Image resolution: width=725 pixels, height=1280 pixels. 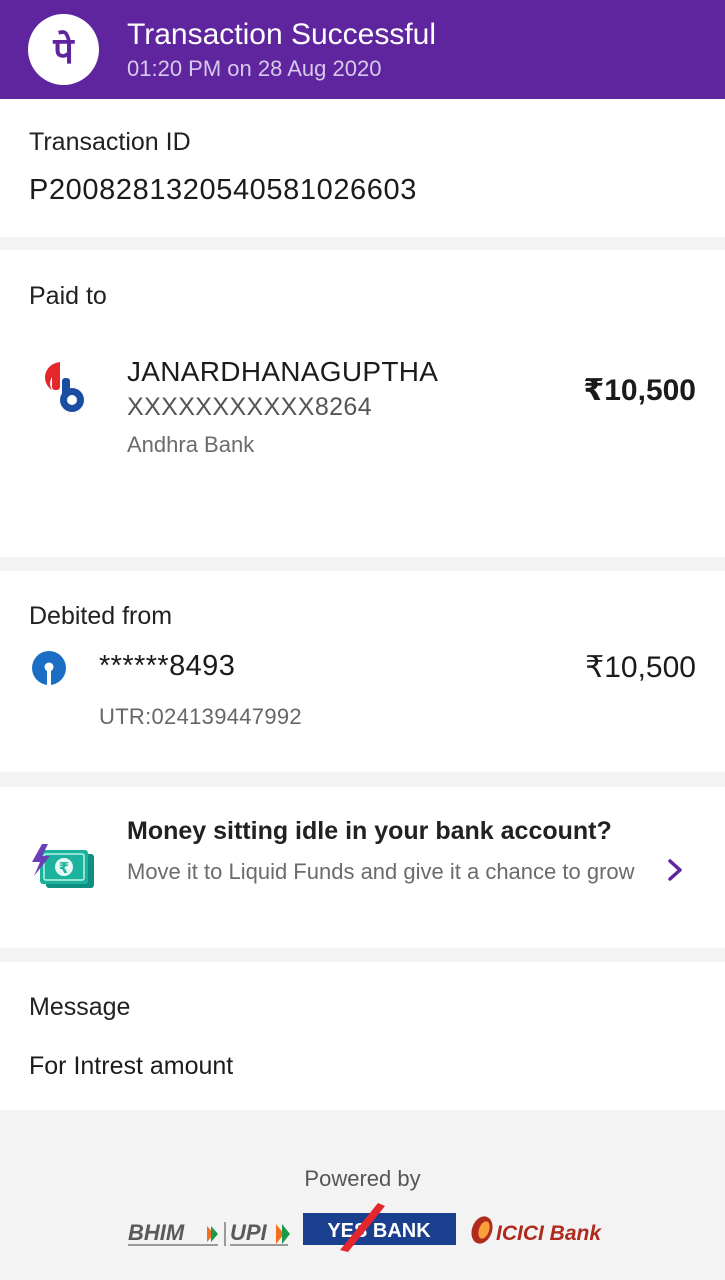 What do you see at coordinates (156, 1232) in the screenshot?
I see `svg-text: BHIM` at bounding box center [156, 1232].